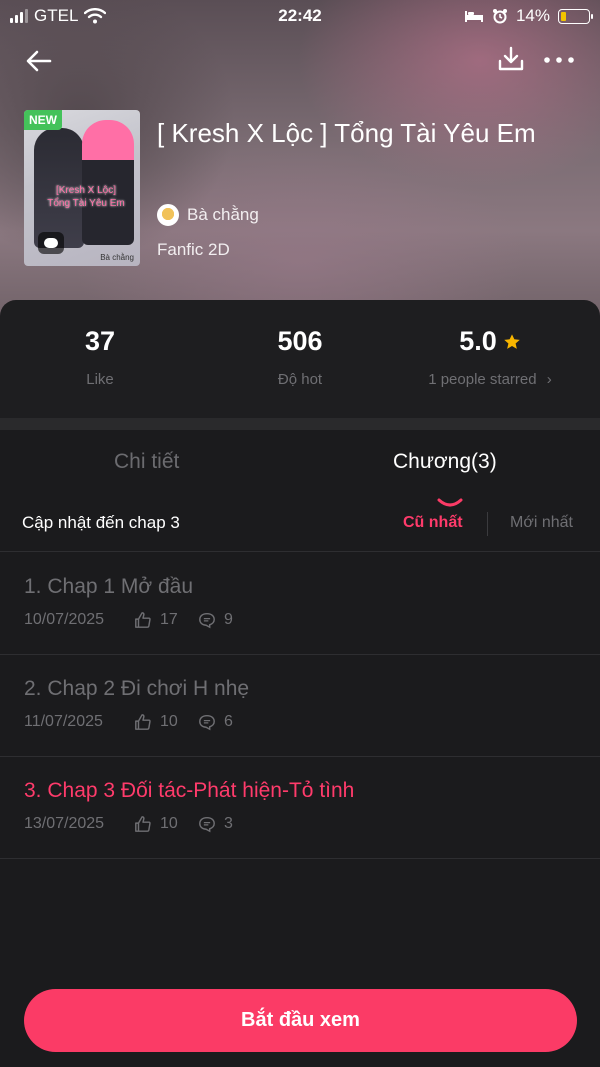 Image resolution: width=600 pixels, height=1067 pixels. I want to click on chapter-comments: 3, so click(215, 824).